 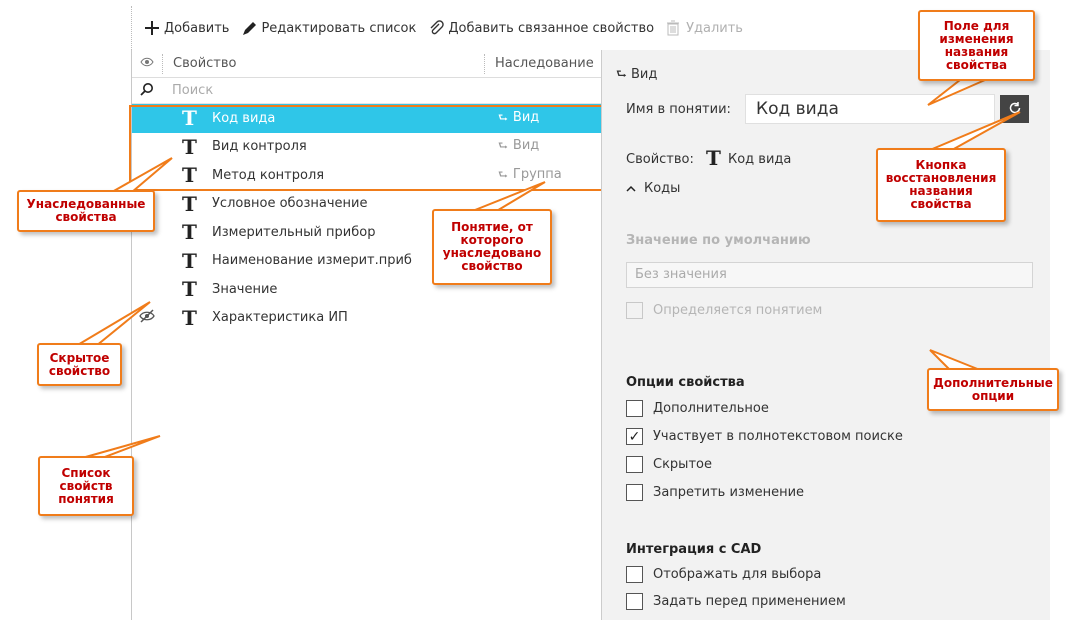 I want to click on callout-property-list: Список свойств понятия, so click(x=86, y=486).